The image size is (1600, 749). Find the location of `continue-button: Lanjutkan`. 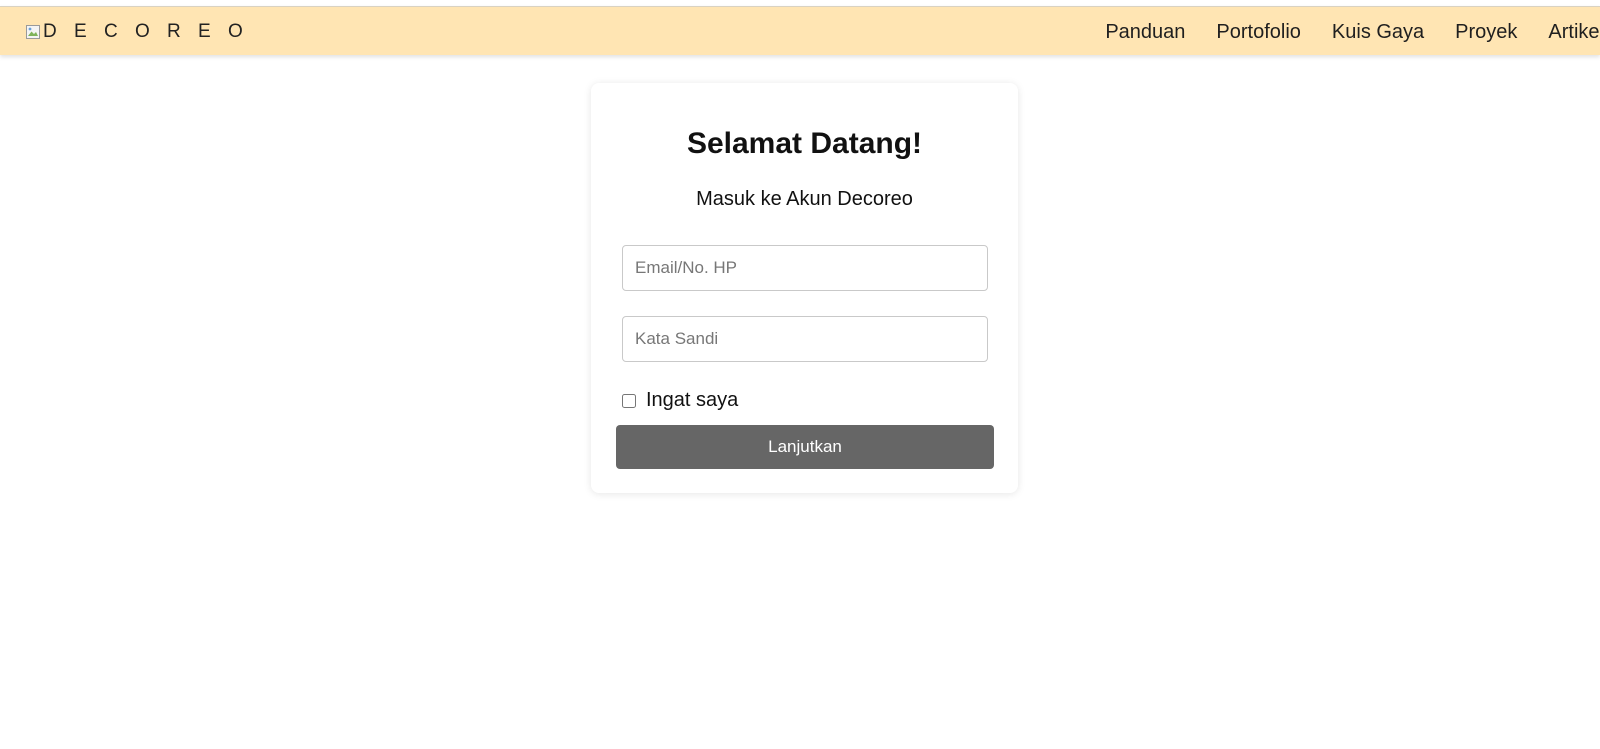

continue-button: Lanjutkan is located at coordinates (805, 447).